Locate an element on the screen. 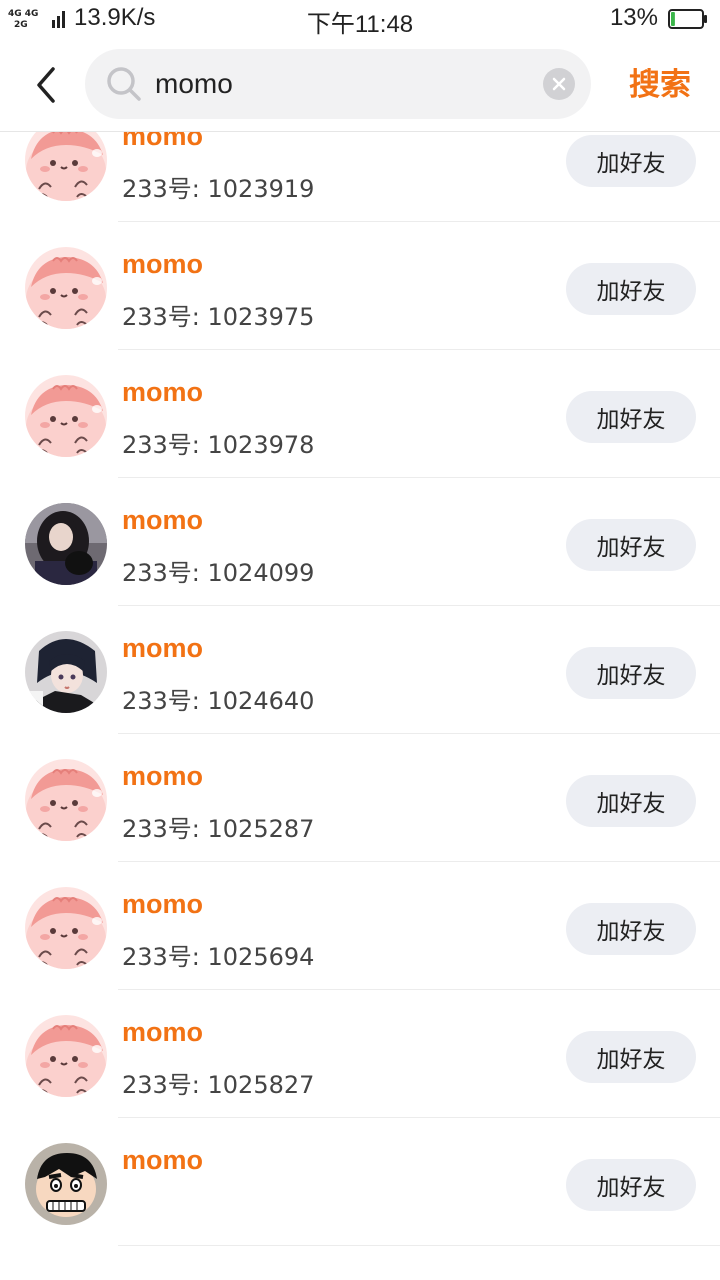  search-input is located at coordinates (345, 84).